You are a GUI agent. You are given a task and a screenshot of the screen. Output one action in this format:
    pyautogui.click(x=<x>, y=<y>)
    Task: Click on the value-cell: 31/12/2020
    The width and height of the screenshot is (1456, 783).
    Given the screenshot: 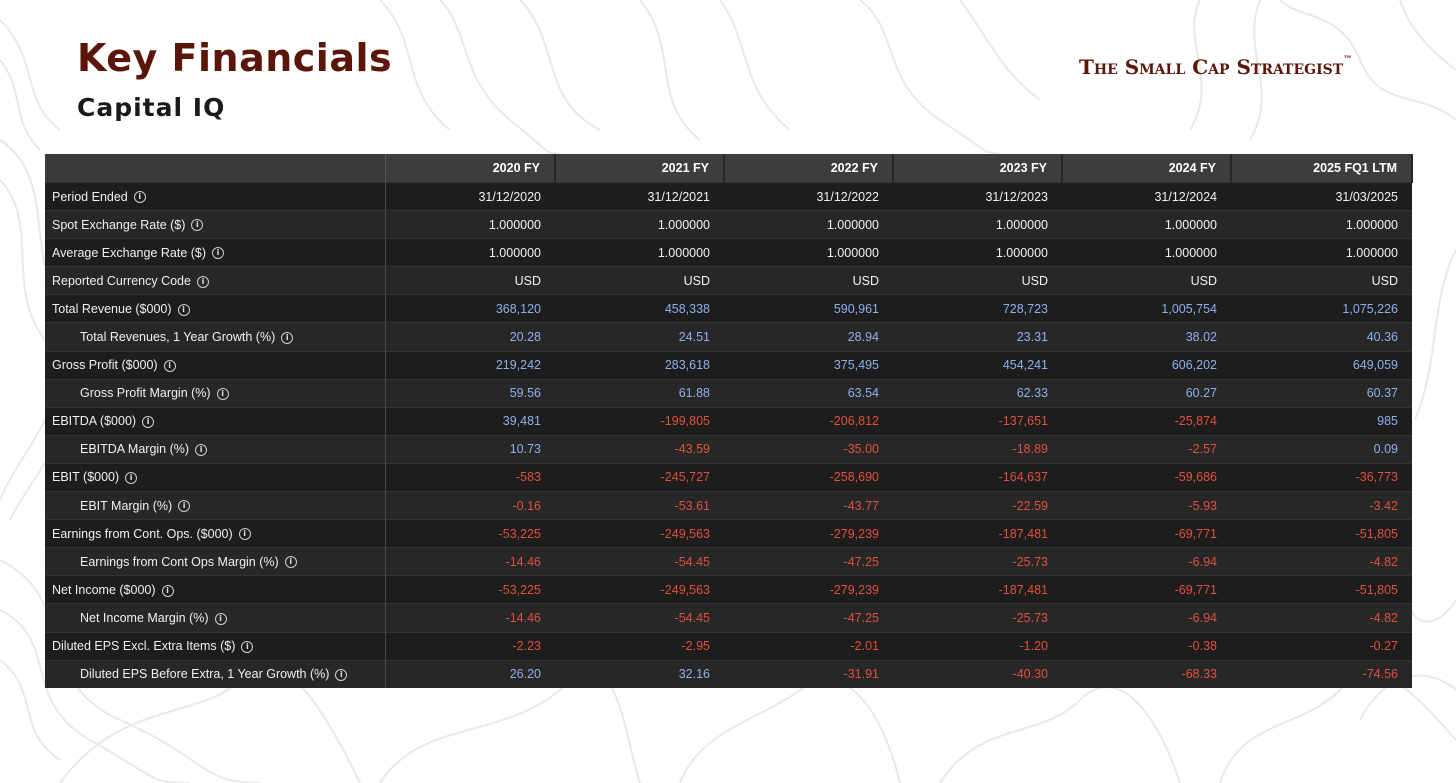 What is the action you would take?
    pyautogui.click(x=470, y=196)
    